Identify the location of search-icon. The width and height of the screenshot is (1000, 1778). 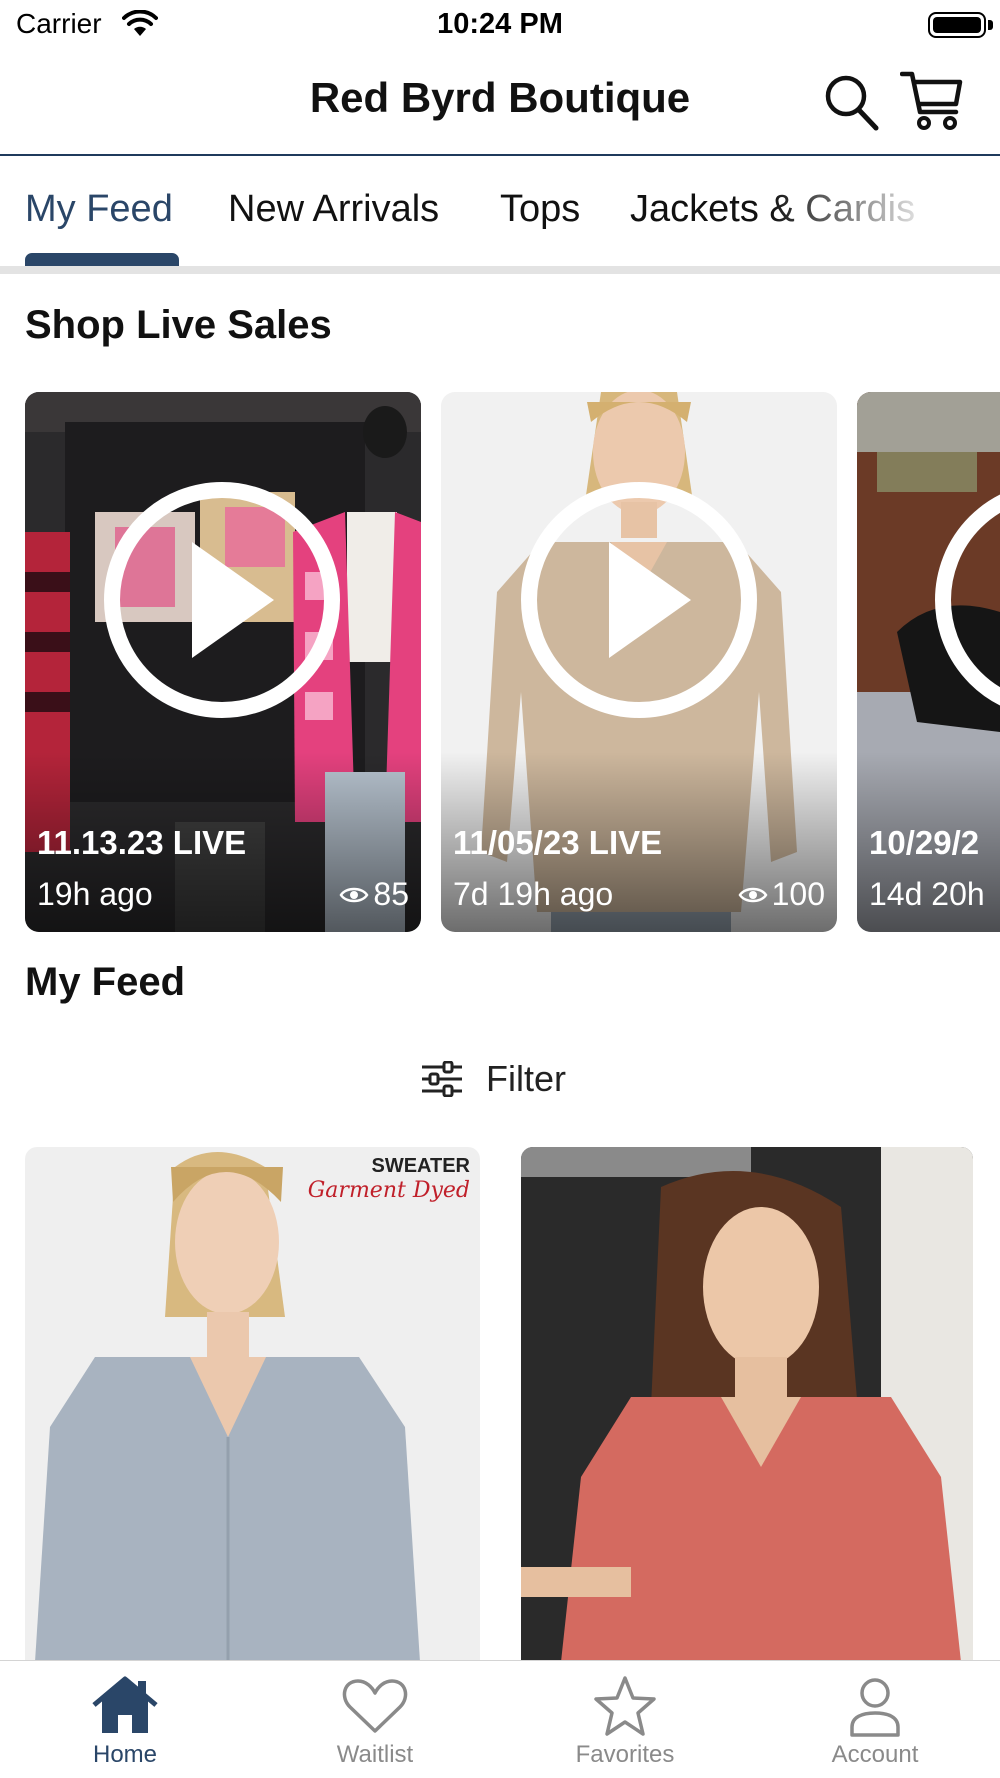
(851, 101).